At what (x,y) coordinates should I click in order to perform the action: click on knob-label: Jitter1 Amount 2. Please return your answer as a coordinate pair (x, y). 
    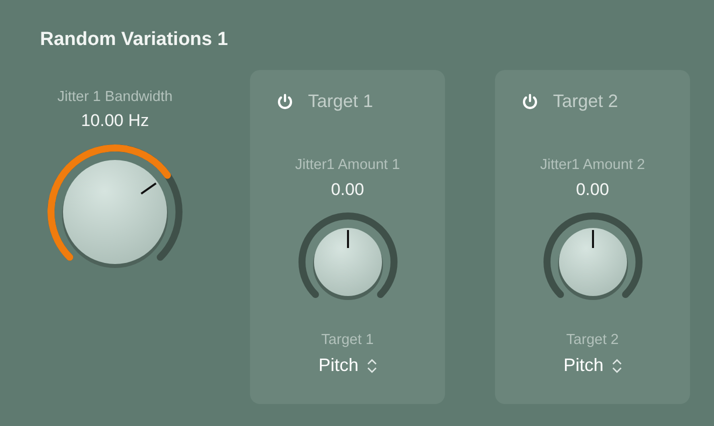
    Looking at the image, I should click on (592, 165).